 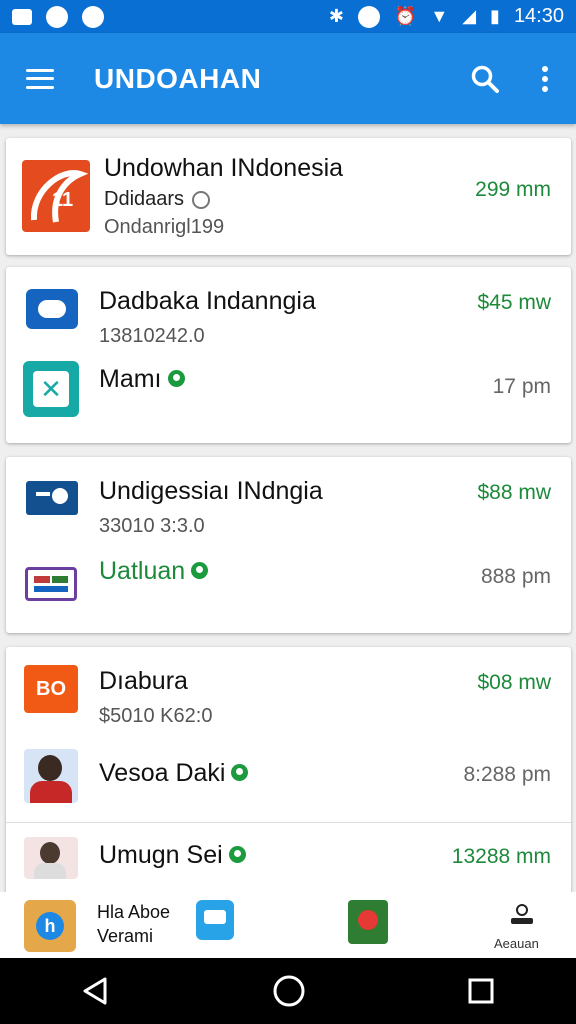 What do you see at coordinates (161, 855) in the screenshot?
I see `item-title-text: Umugn Sei` at bounding box center [161, 855].